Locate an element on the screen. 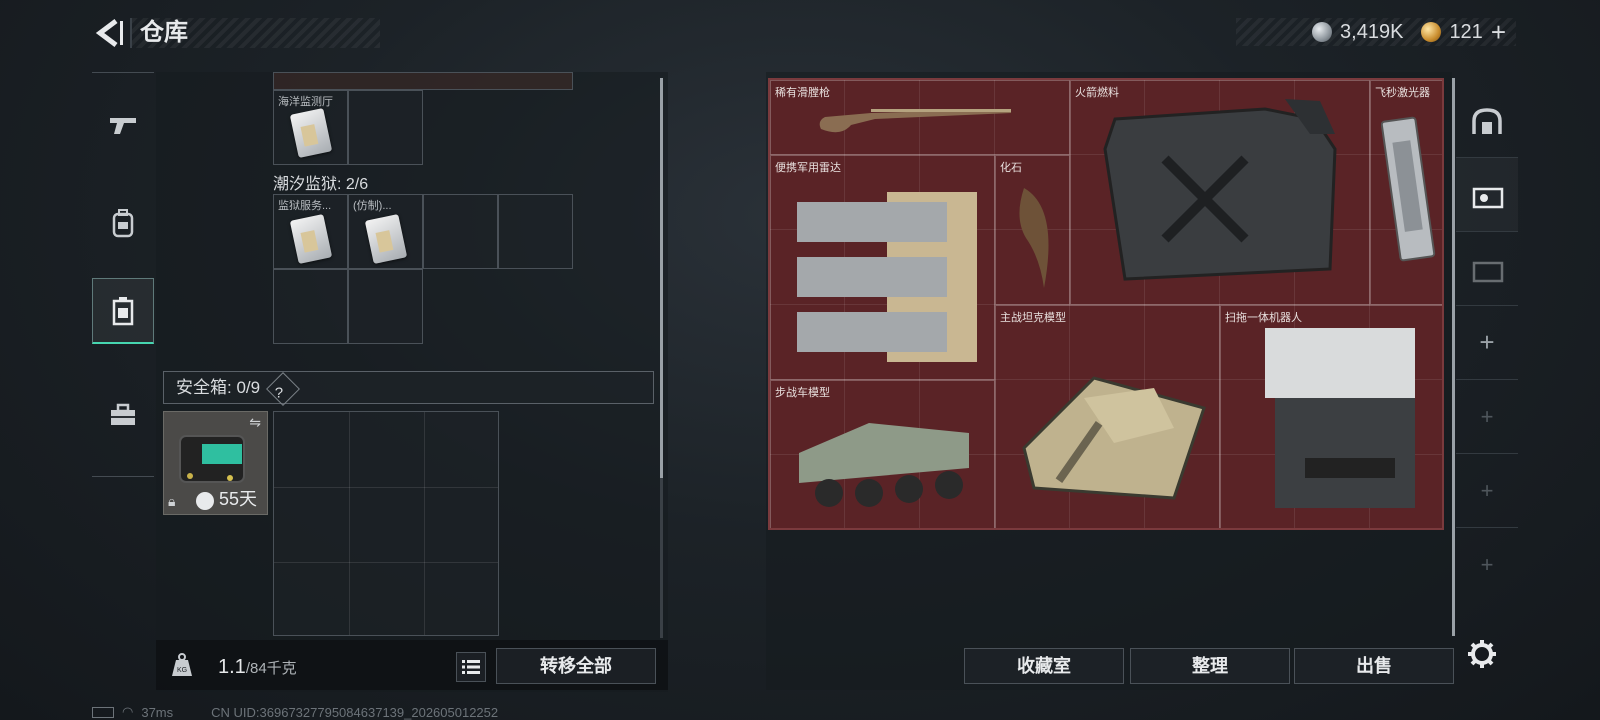  cell-label: 海洋监测厅 is located at coordinates (305, 102).